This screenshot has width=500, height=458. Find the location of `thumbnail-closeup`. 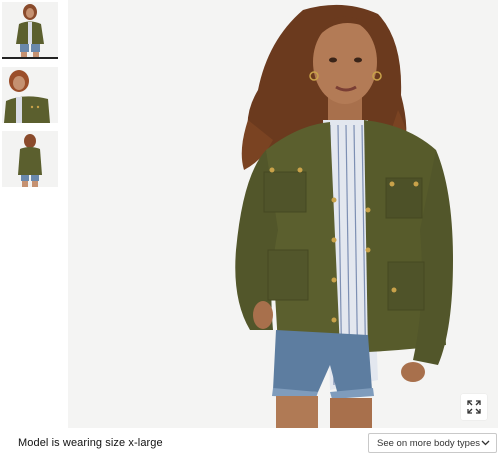

thumbnail-closeup is located at coordinates (30, 95).